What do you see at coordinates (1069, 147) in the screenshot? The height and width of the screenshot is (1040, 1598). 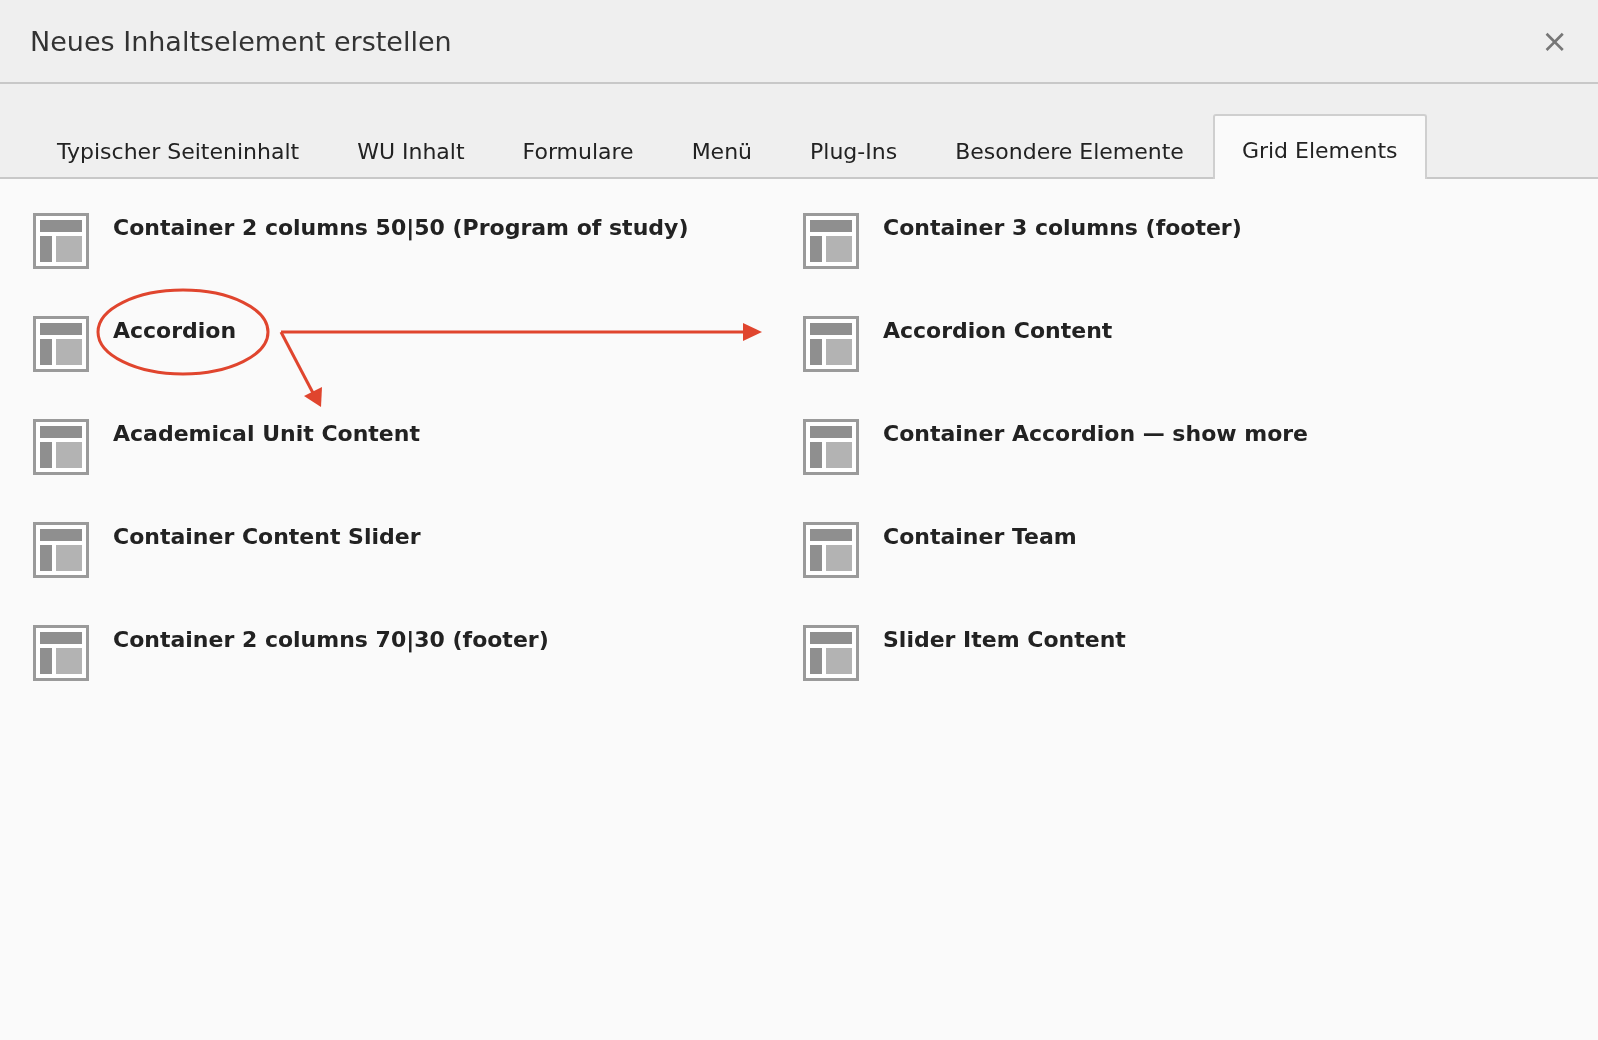 I see `tab: Besondere Elemente` at bounding box center [1069, 147].